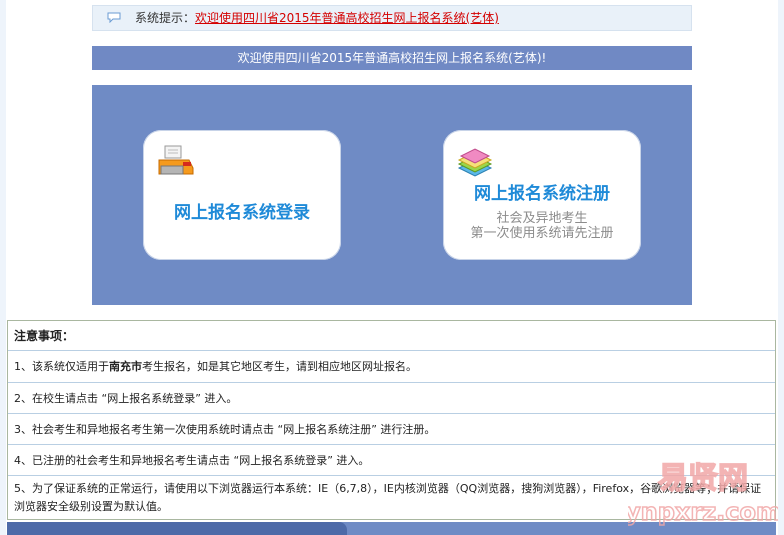 The image size is (784, 535). I want to click on printer-icon, so click(176, 160).